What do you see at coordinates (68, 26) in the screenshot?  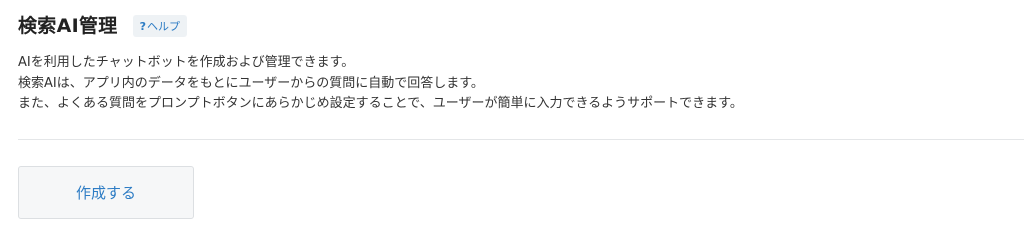 I see `page-title: 検索AI管理` at bounding box center [68, 26].